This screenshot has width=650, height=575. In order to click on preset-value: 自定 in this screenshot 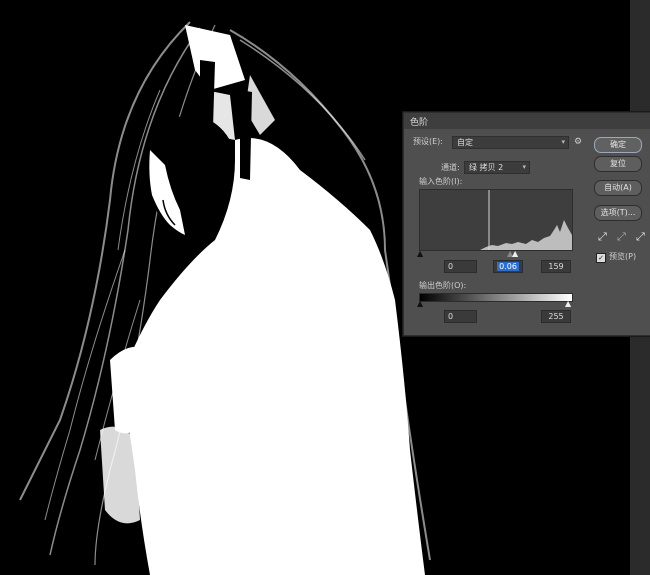, I will do `click(465, 142)`.